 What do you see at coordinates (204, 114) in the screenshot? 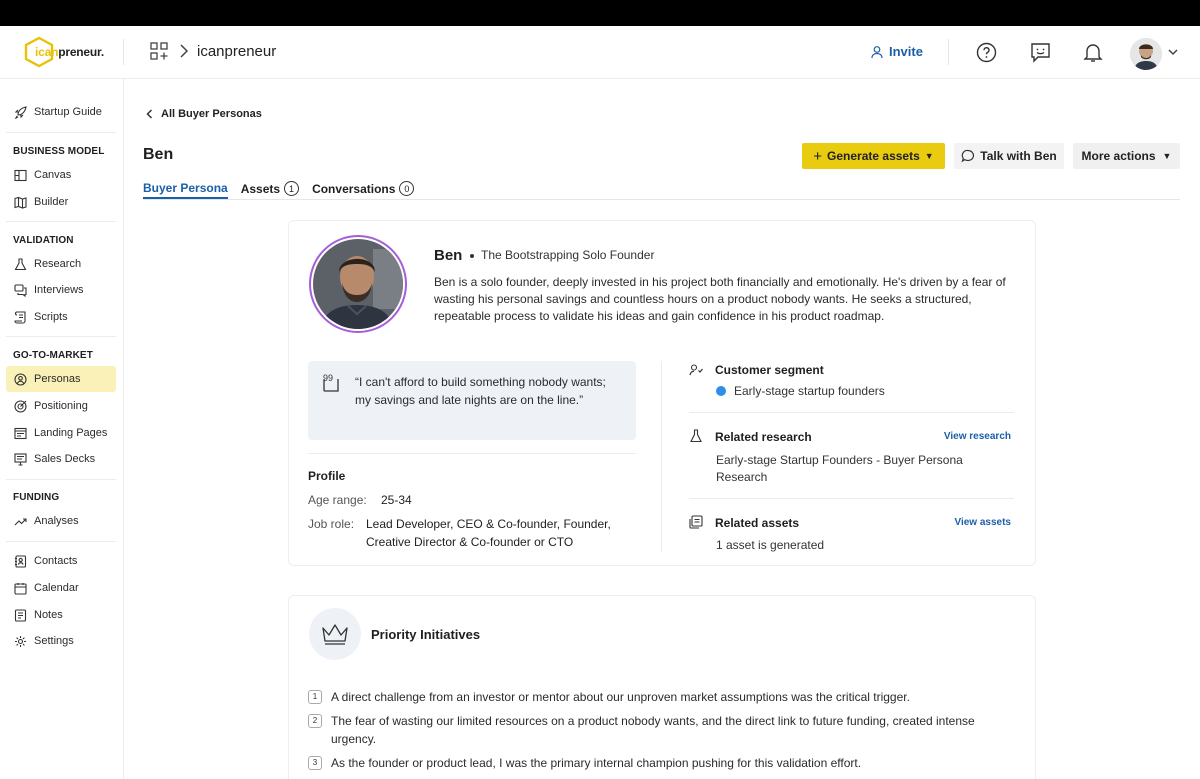
I see `back-to-personas-link: All Buyer Personas` at bounding box center [204, 114].